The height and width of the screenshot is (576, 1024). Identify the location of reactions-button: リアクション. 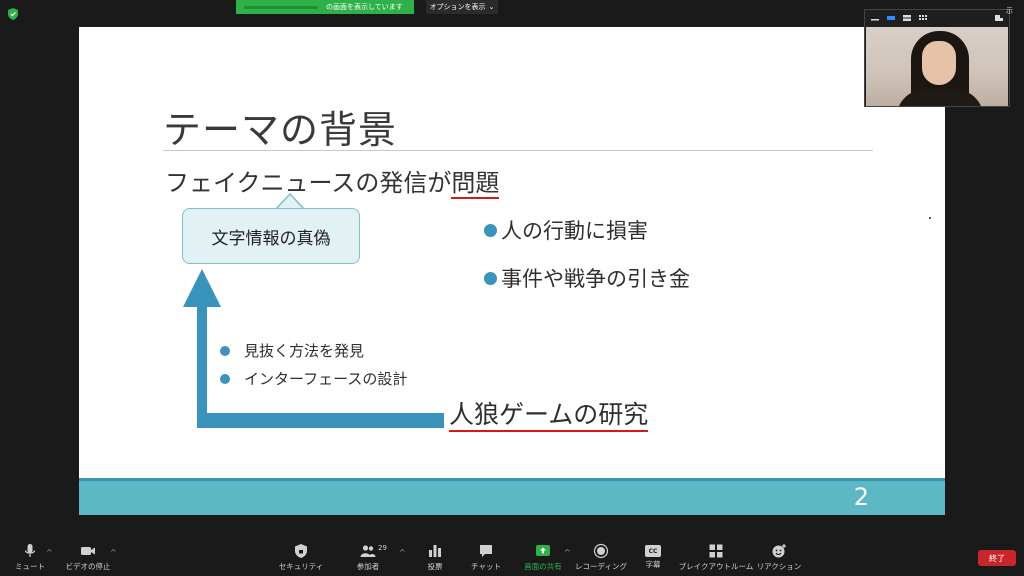
(779, 557).